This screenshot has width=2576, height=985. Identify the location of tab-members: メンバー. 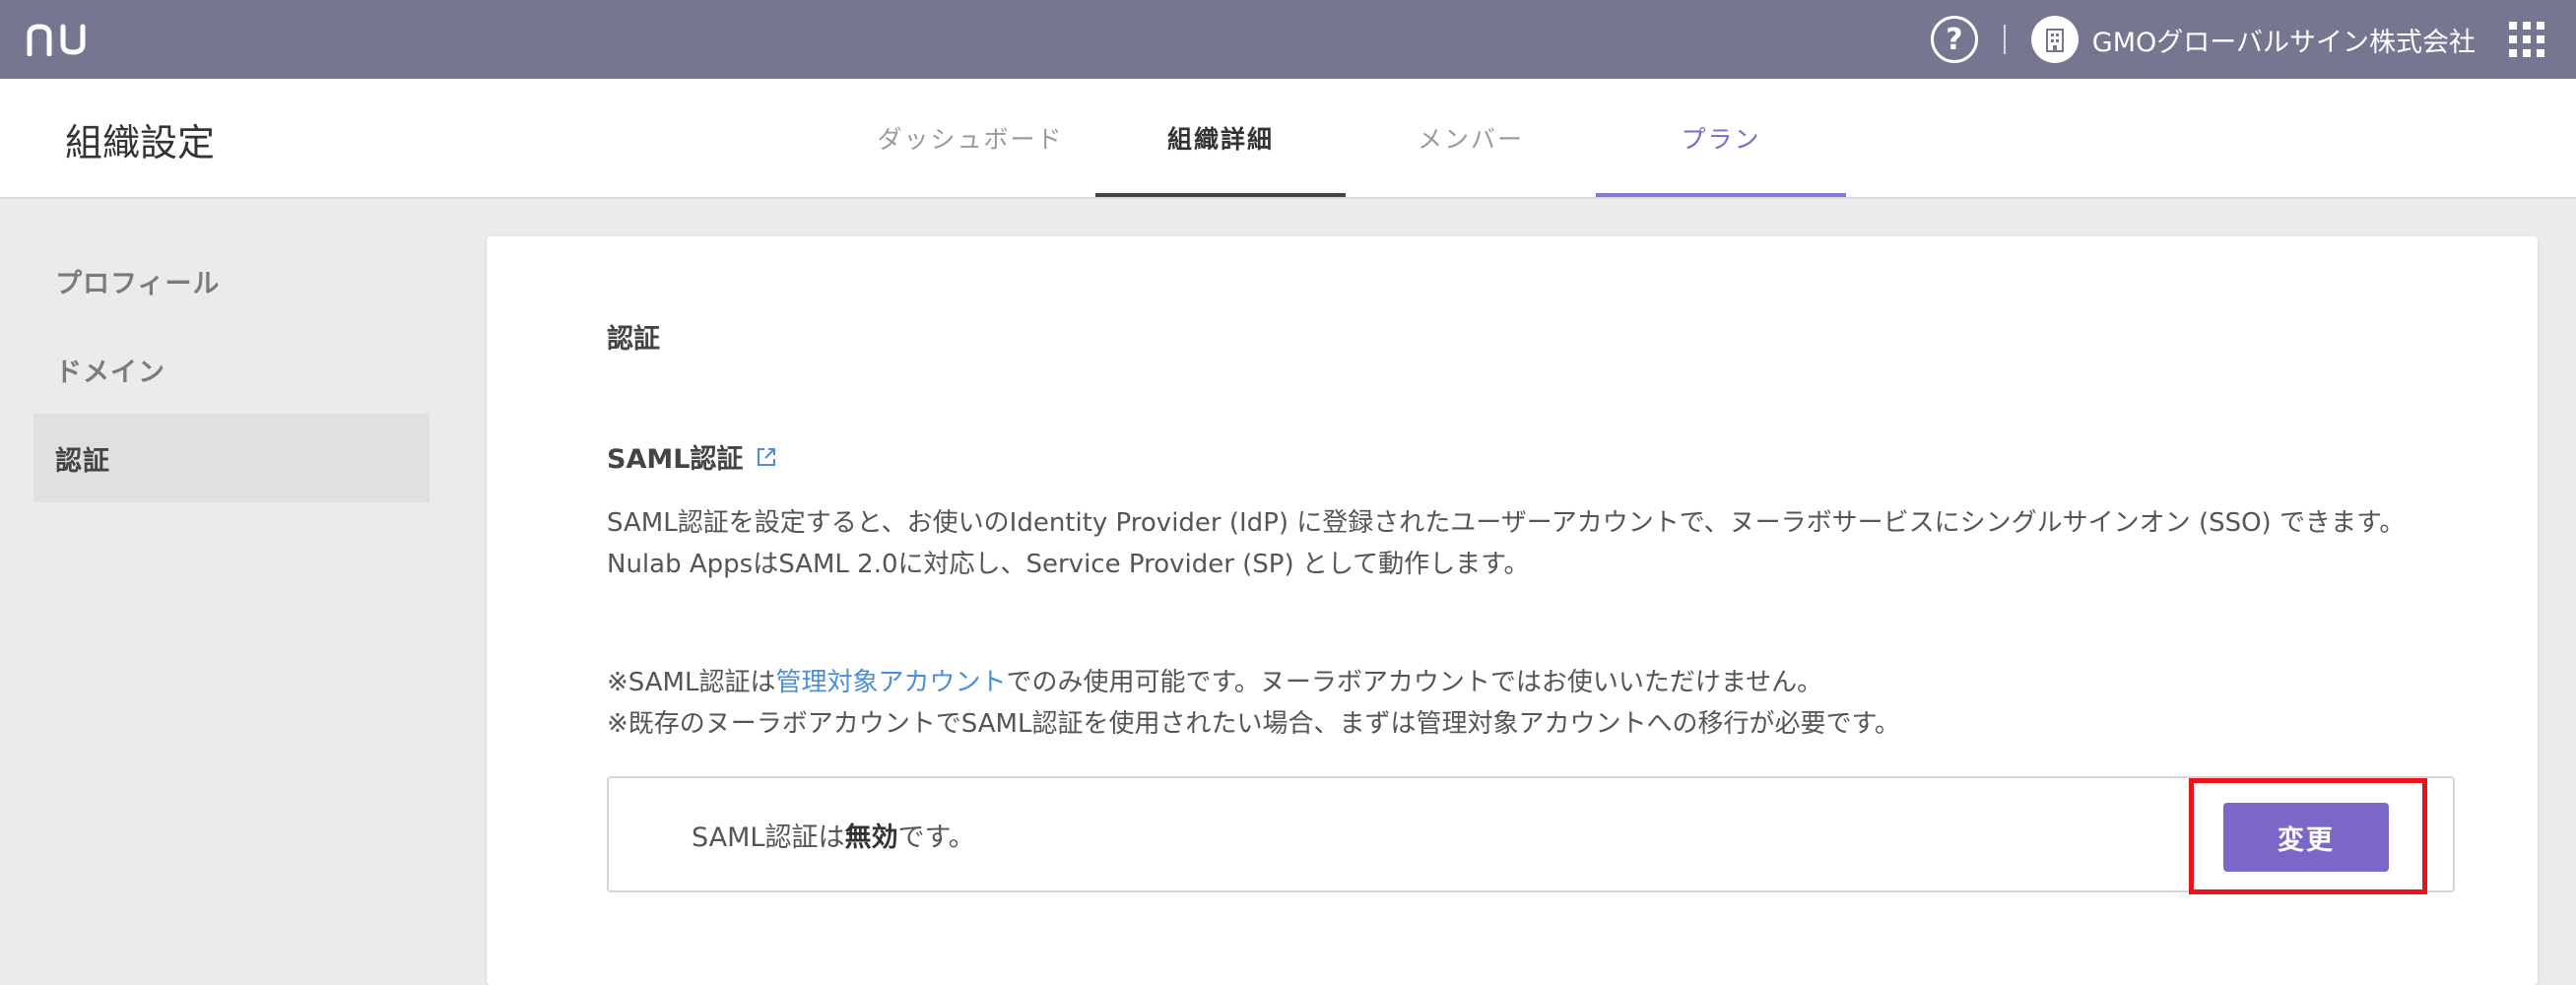
(1471, 138).